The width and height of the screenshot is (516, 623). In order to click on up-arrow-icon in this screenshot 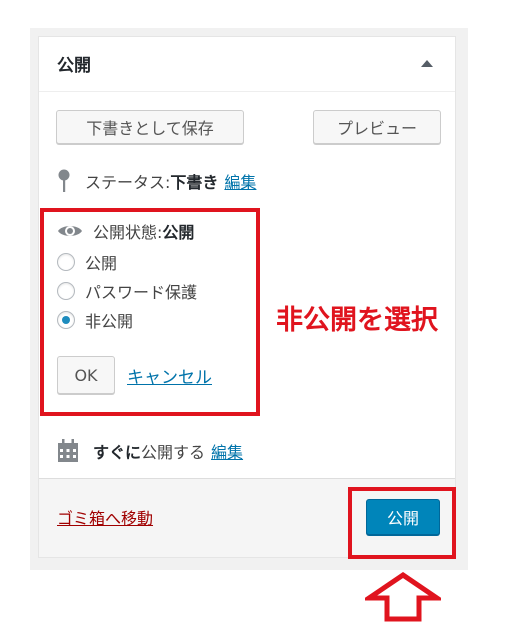, I will do `click(403, 597)`.